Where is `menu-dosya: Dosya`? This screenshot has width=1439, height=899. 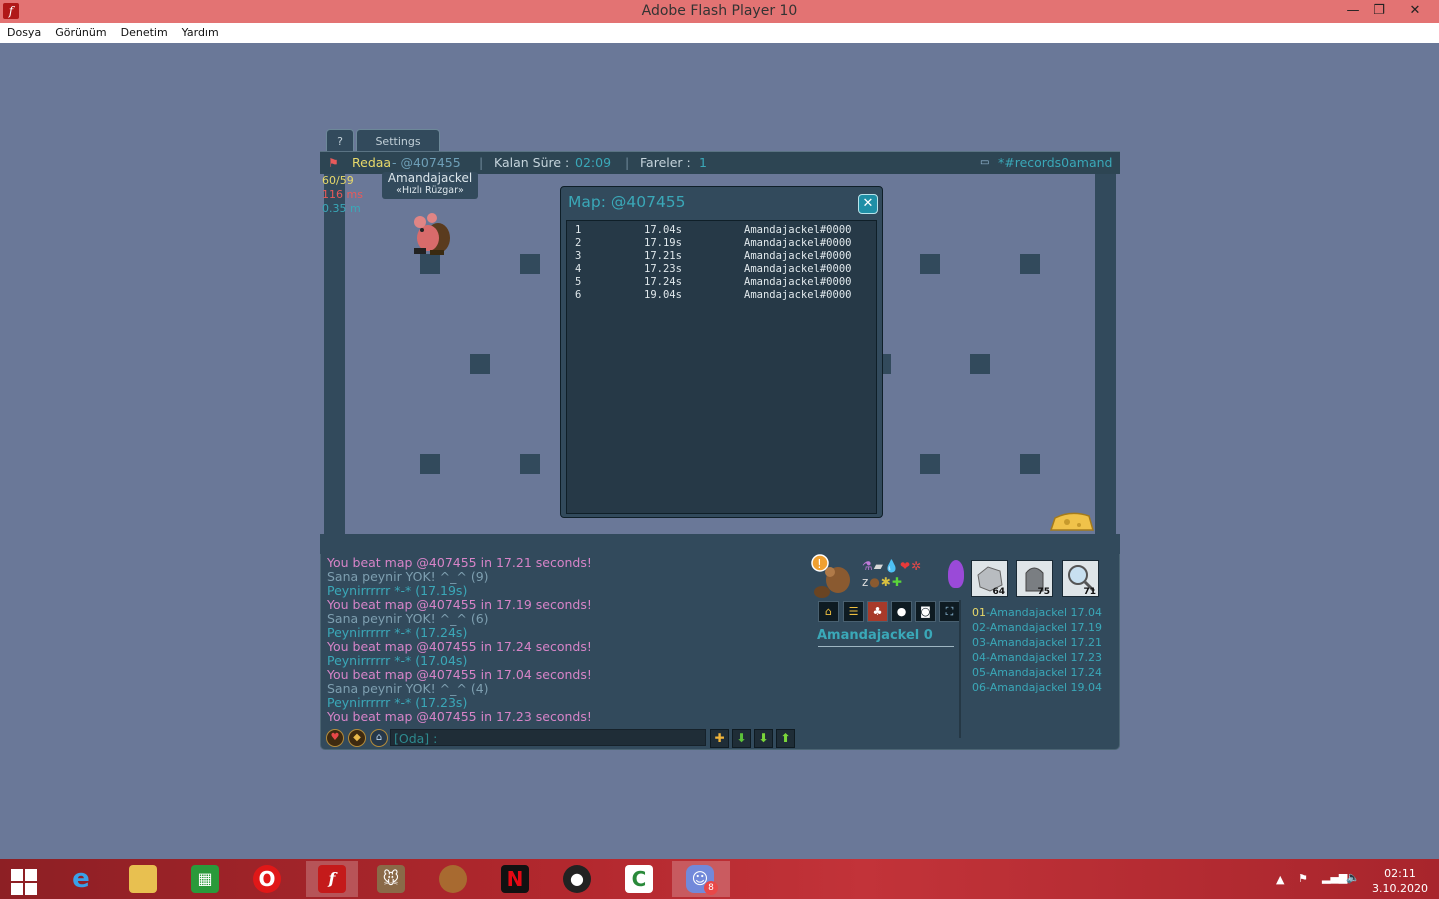
menu-dosya: Dosya is located at coordinates (24, 33).